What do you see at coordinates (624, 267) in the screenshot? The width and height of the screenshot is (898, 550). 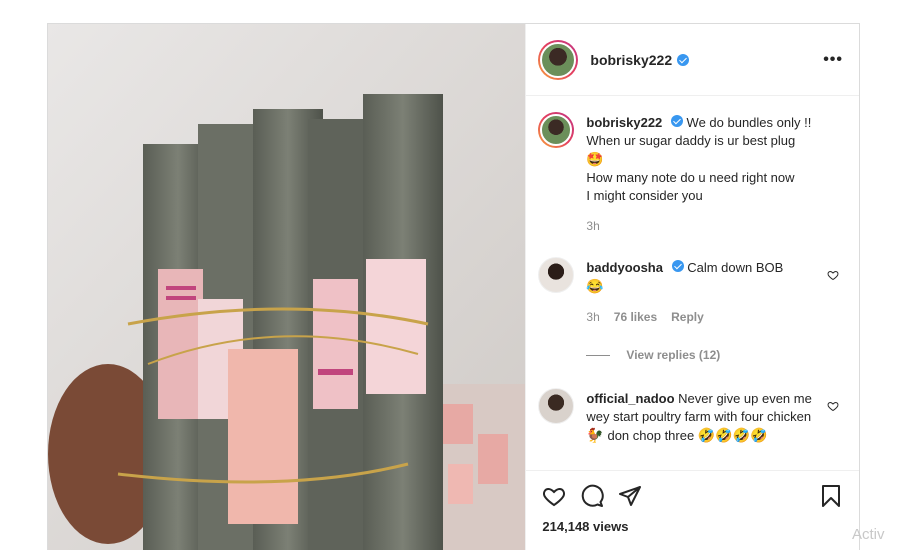 I see `comment-username: baddyoosha` at bounding box center [624, 267].